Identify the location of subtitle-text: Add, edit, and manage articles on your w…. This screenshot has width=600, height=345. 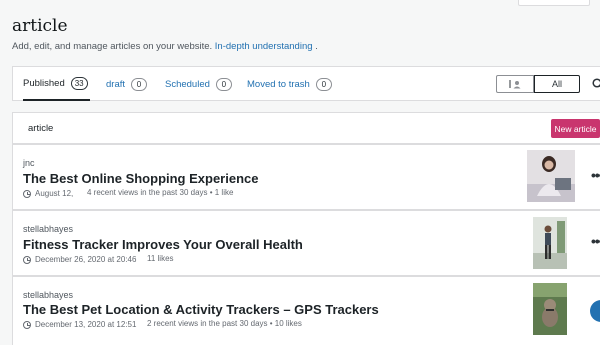
(112, 46).